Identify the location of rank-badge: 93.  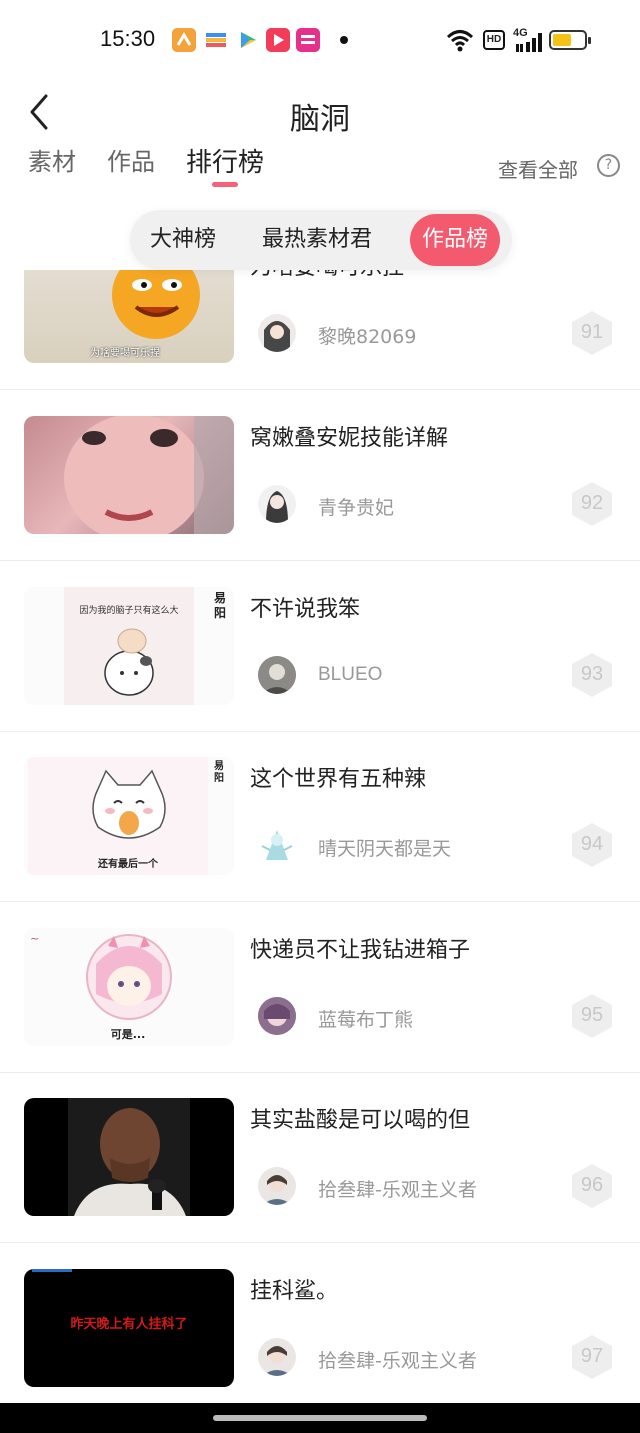
(592, 675).